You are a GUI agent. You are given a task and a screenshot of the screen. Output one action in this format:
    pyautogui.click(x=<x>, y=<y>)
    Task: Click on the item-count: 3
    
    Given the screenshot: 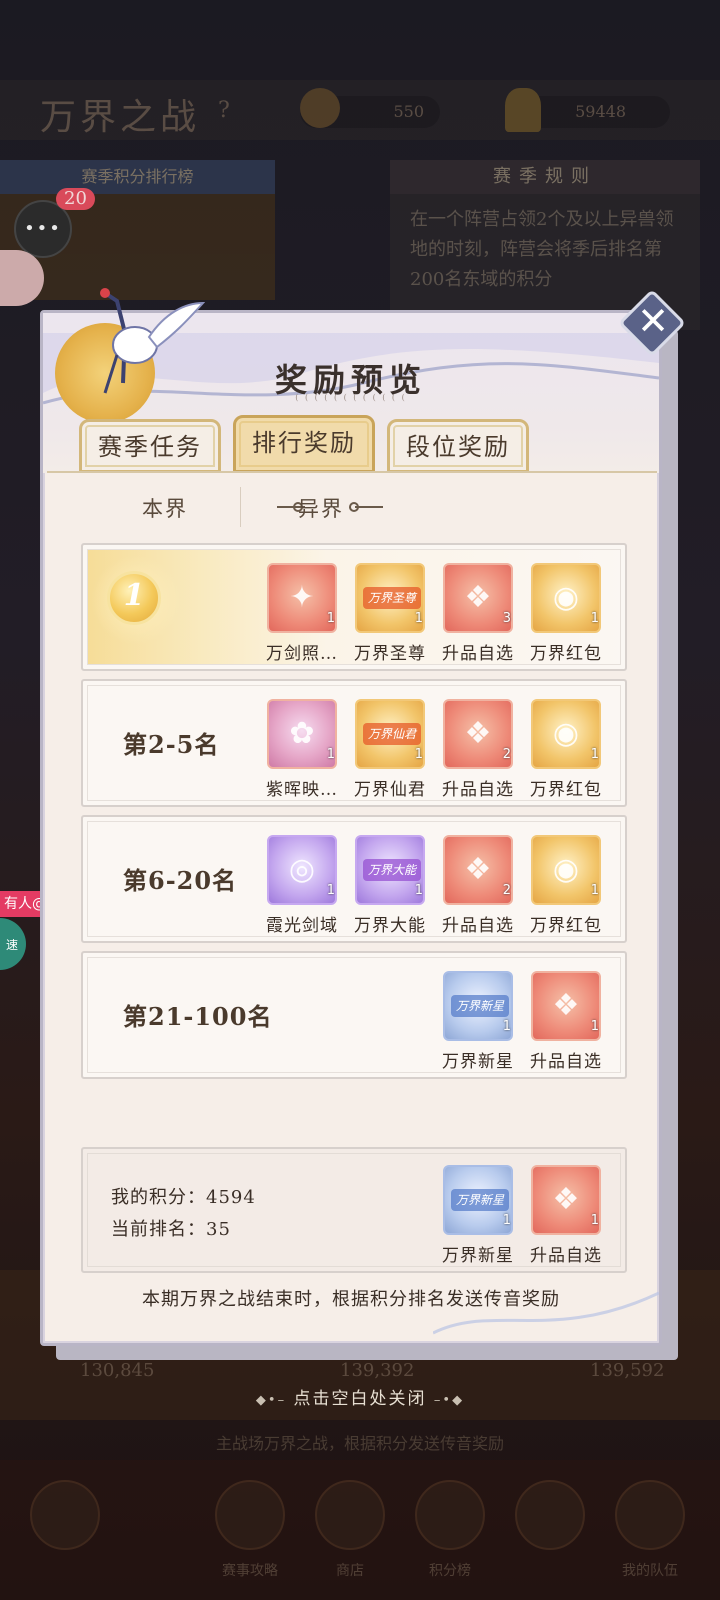 What is the action you would take?
    pyautogui.click(x=506, y=618)
    